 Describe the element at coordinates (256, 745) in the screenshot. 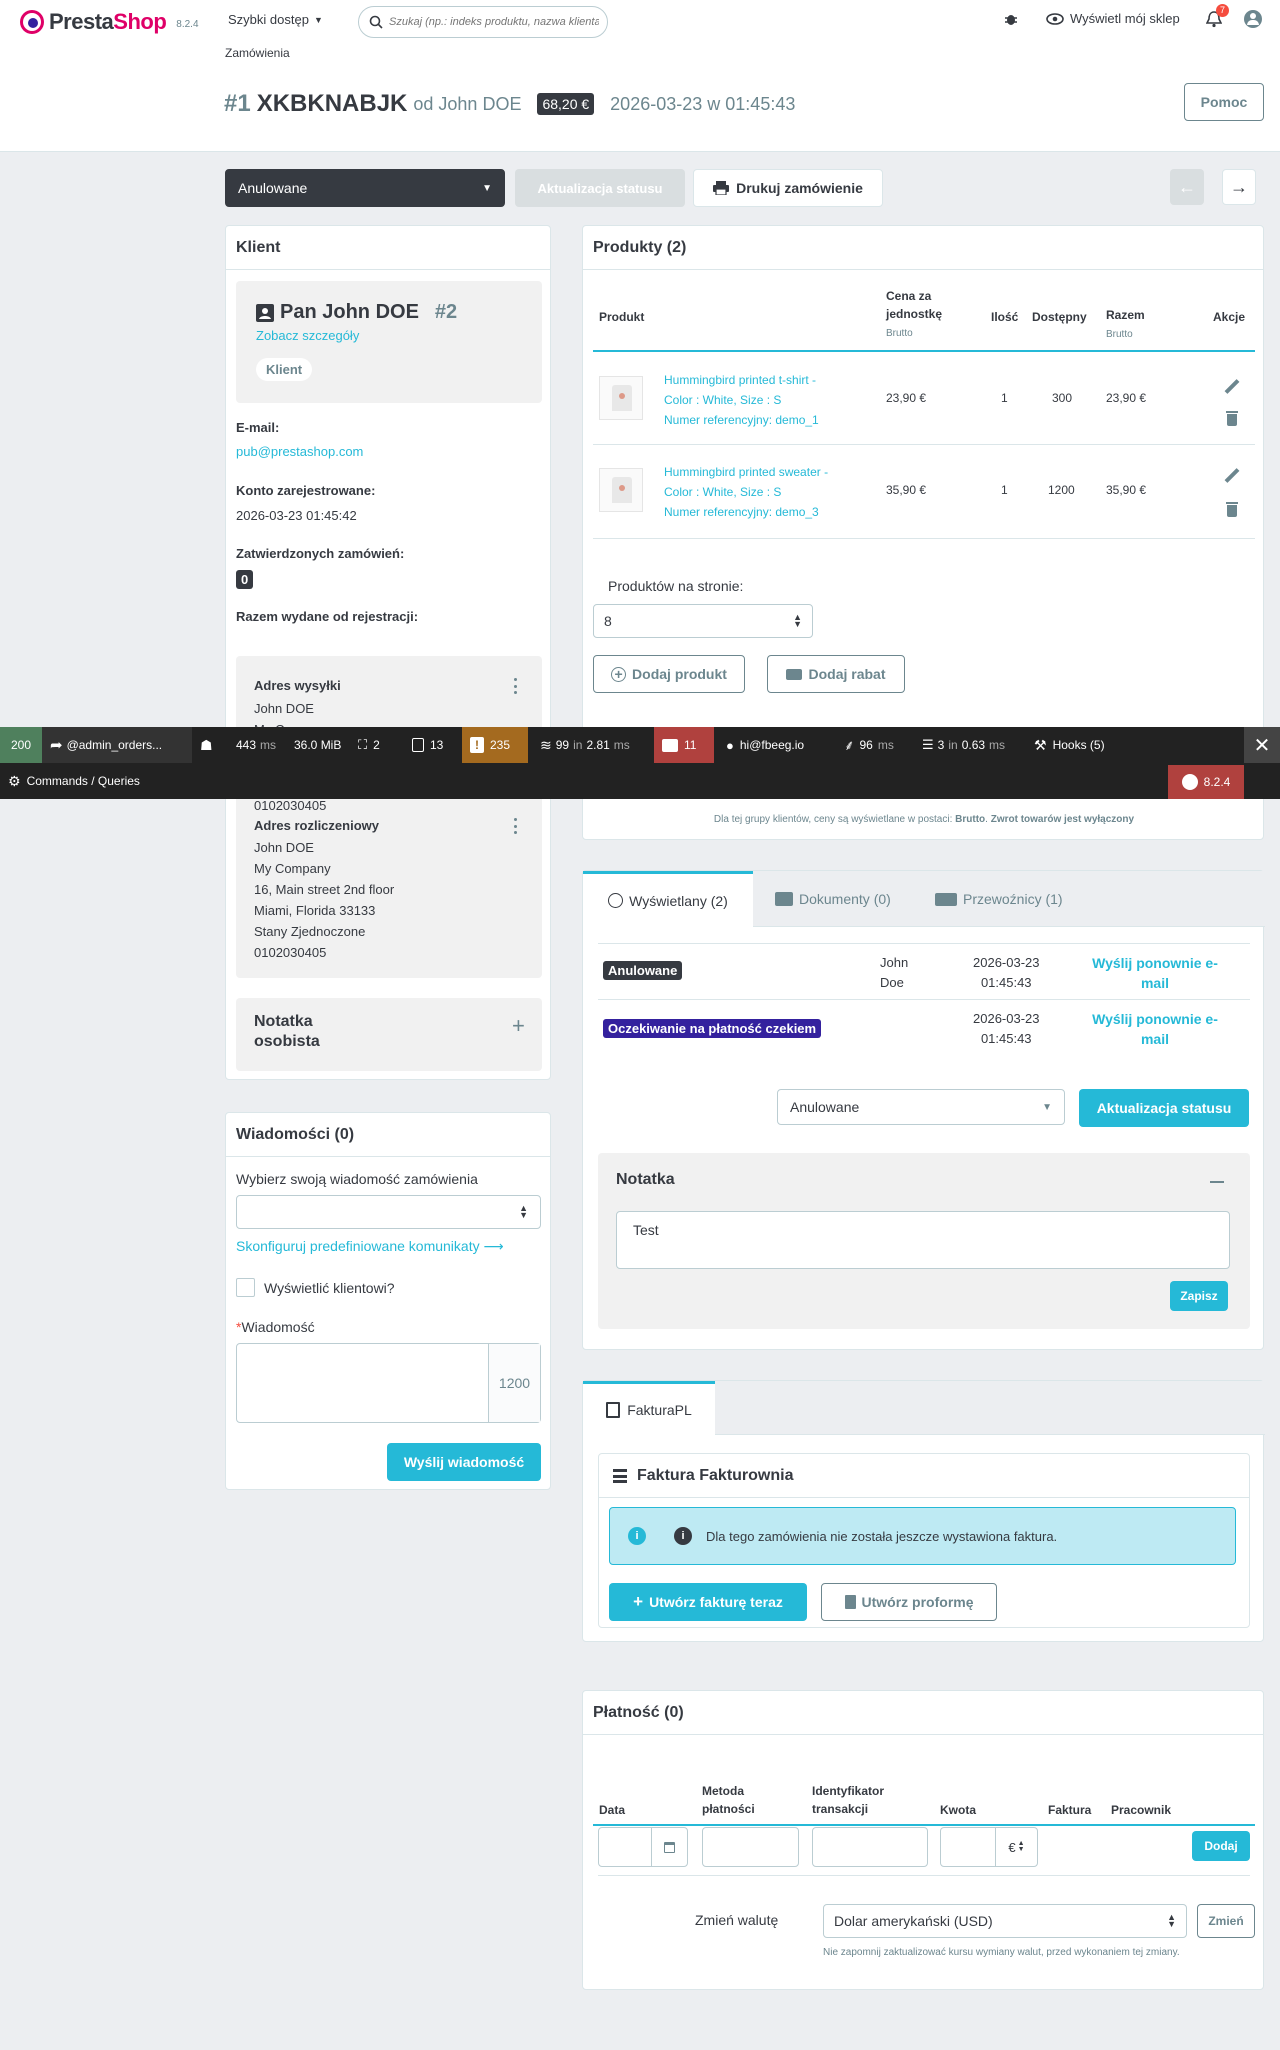

I see `debug-time: 443 ms` at that location.